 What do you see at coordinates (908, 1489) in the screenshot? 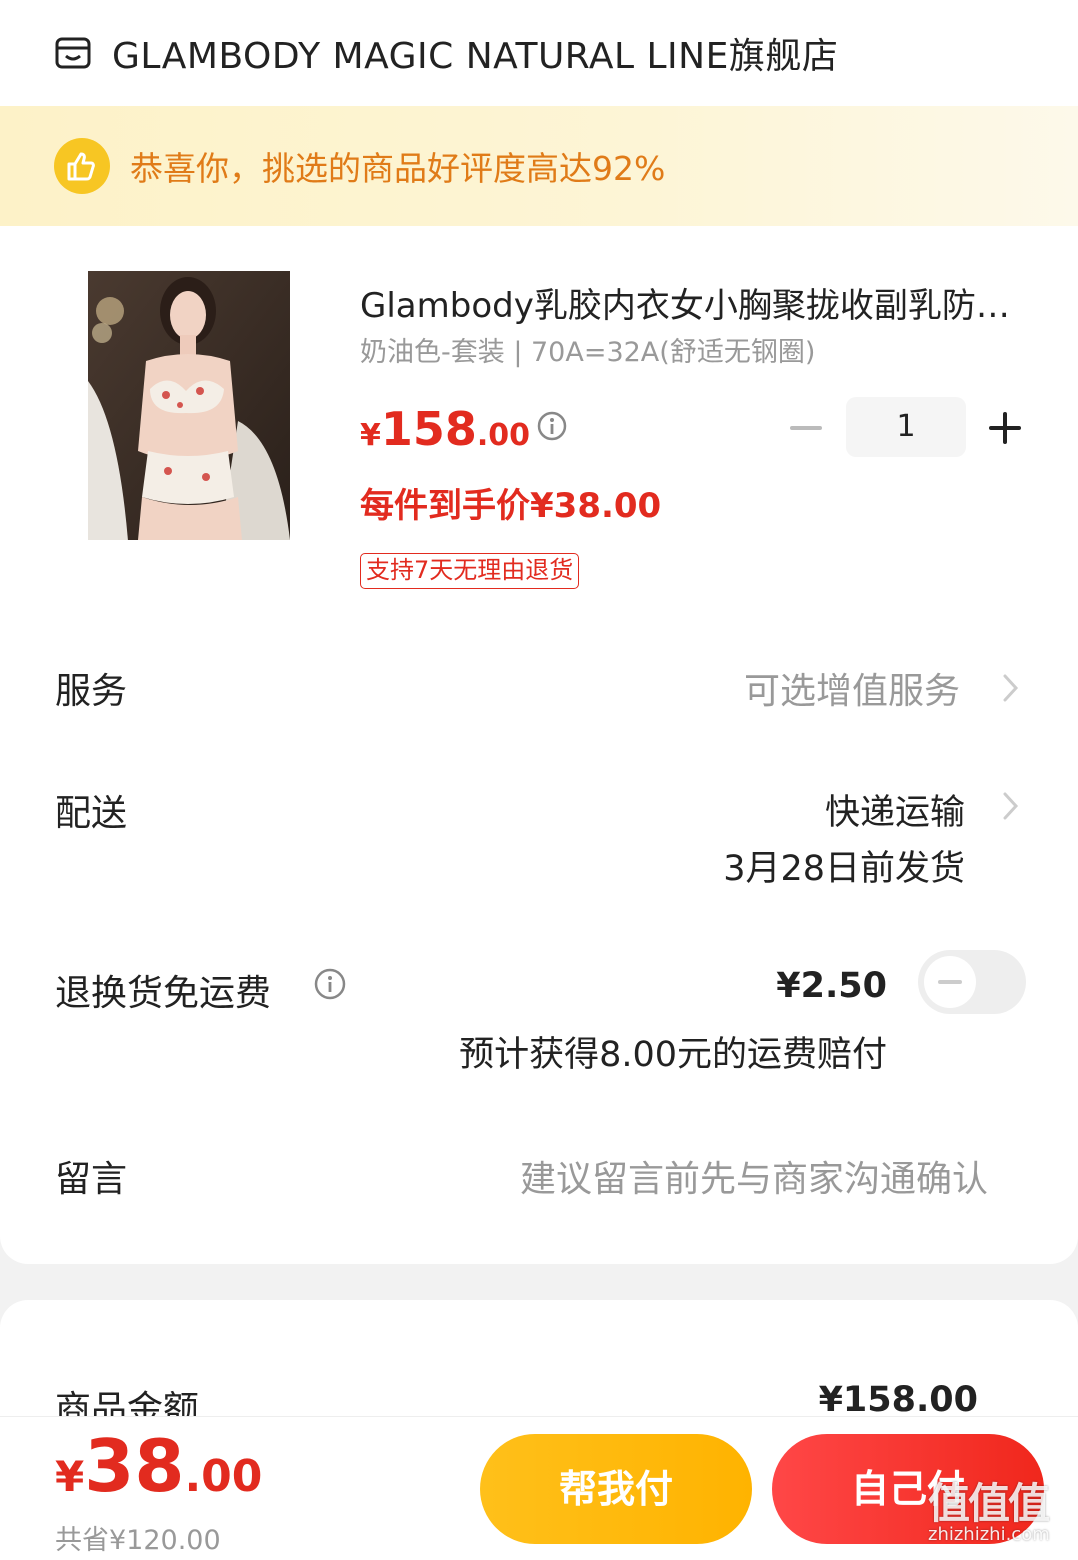
I see `self-pay-button: 自己付` at bounding box center [908, 1489].